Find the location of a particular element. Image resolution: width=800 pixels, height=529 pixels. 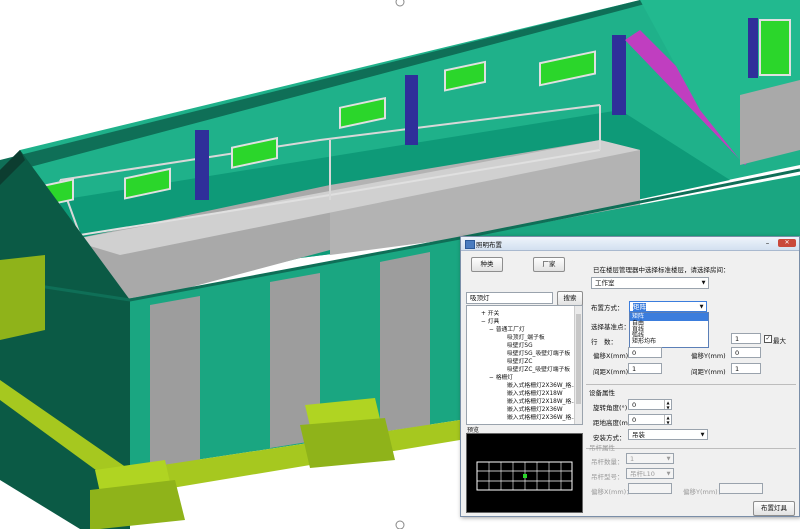

hanger-offset-x-label: 偏移X(mm)： is located at coordinates (612, 492).